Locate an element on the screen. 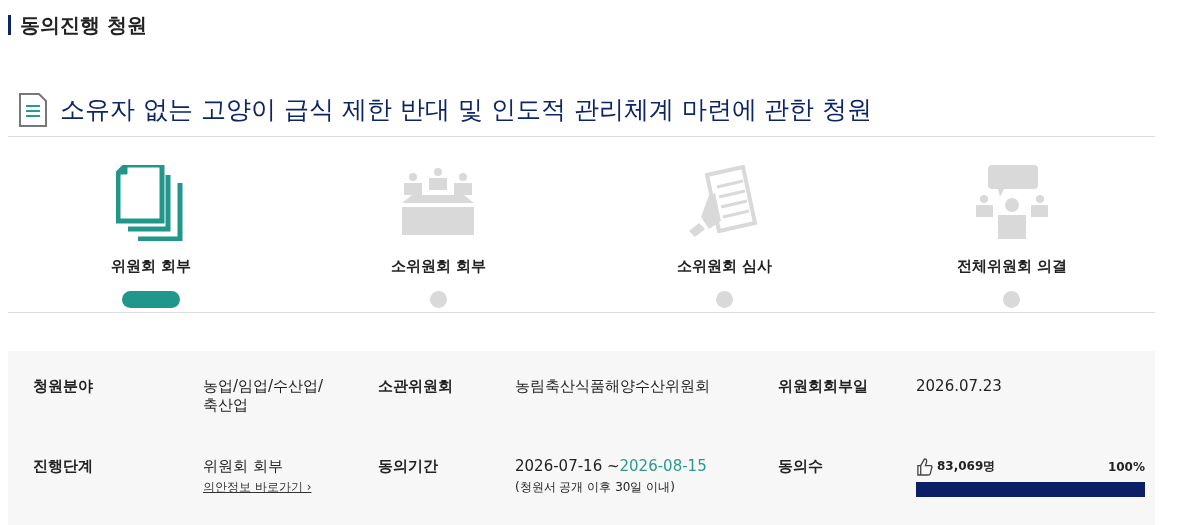 Image resolution: width=1200 pixels, height=525 pixels. step-label: 위원회 회부 is located at coordinates (151, 266).